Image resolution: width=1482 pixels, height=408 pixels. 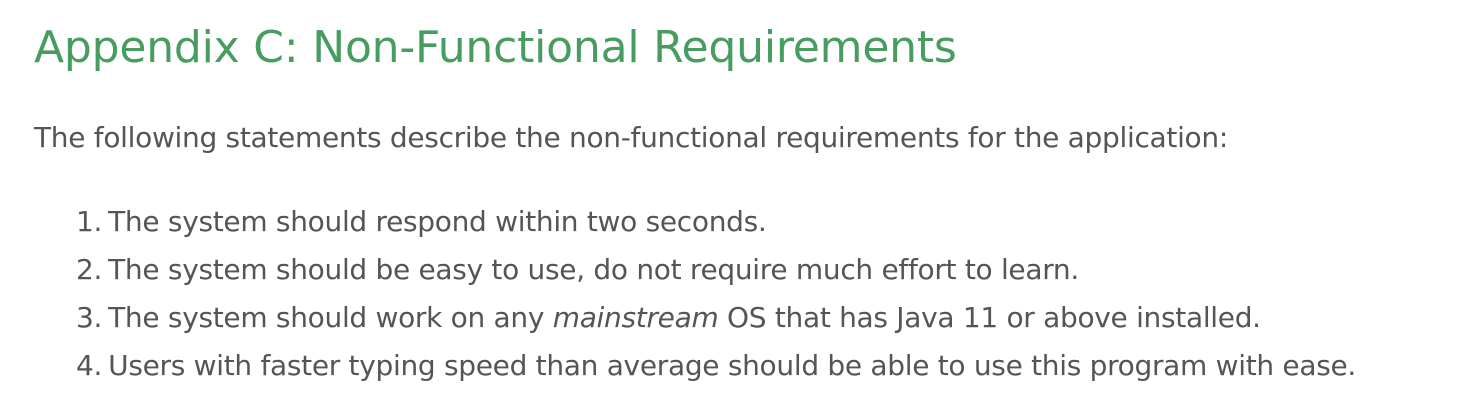 What do you see at coordinates (330, 317) in the screenshot?
I see `list-item-text-start: The system should work on any` at bounding box center [330, 317].